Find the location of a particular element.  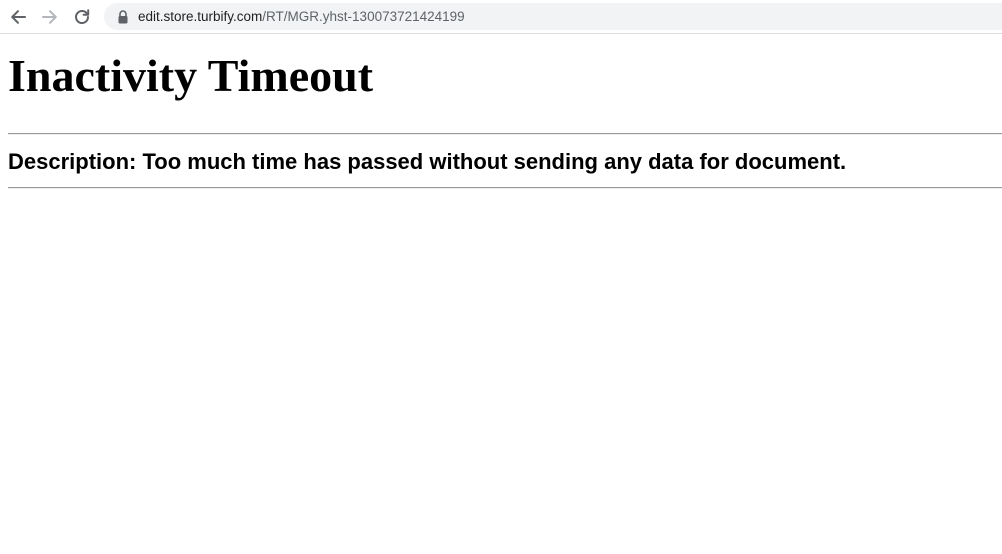

url-path: /RT/MGR.yhst-130073721424199 is located at coordinates (363, 16).